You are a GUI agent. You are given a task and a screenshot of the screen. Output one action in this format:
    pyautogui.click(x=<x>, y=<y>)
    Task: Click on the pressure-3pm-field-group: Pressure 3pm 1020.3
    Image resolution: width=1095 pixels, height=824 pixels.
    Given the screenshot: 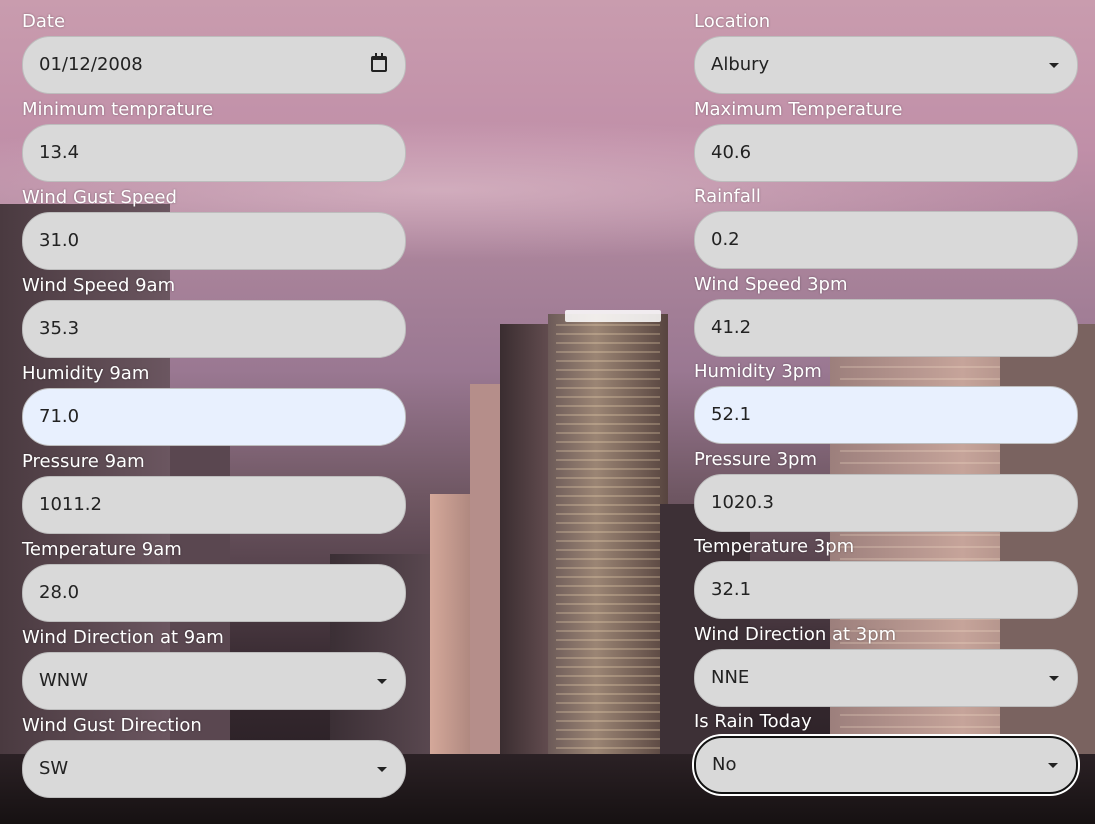 What is the action you would take?
    pyautogui.click(x=886, y=492)
    